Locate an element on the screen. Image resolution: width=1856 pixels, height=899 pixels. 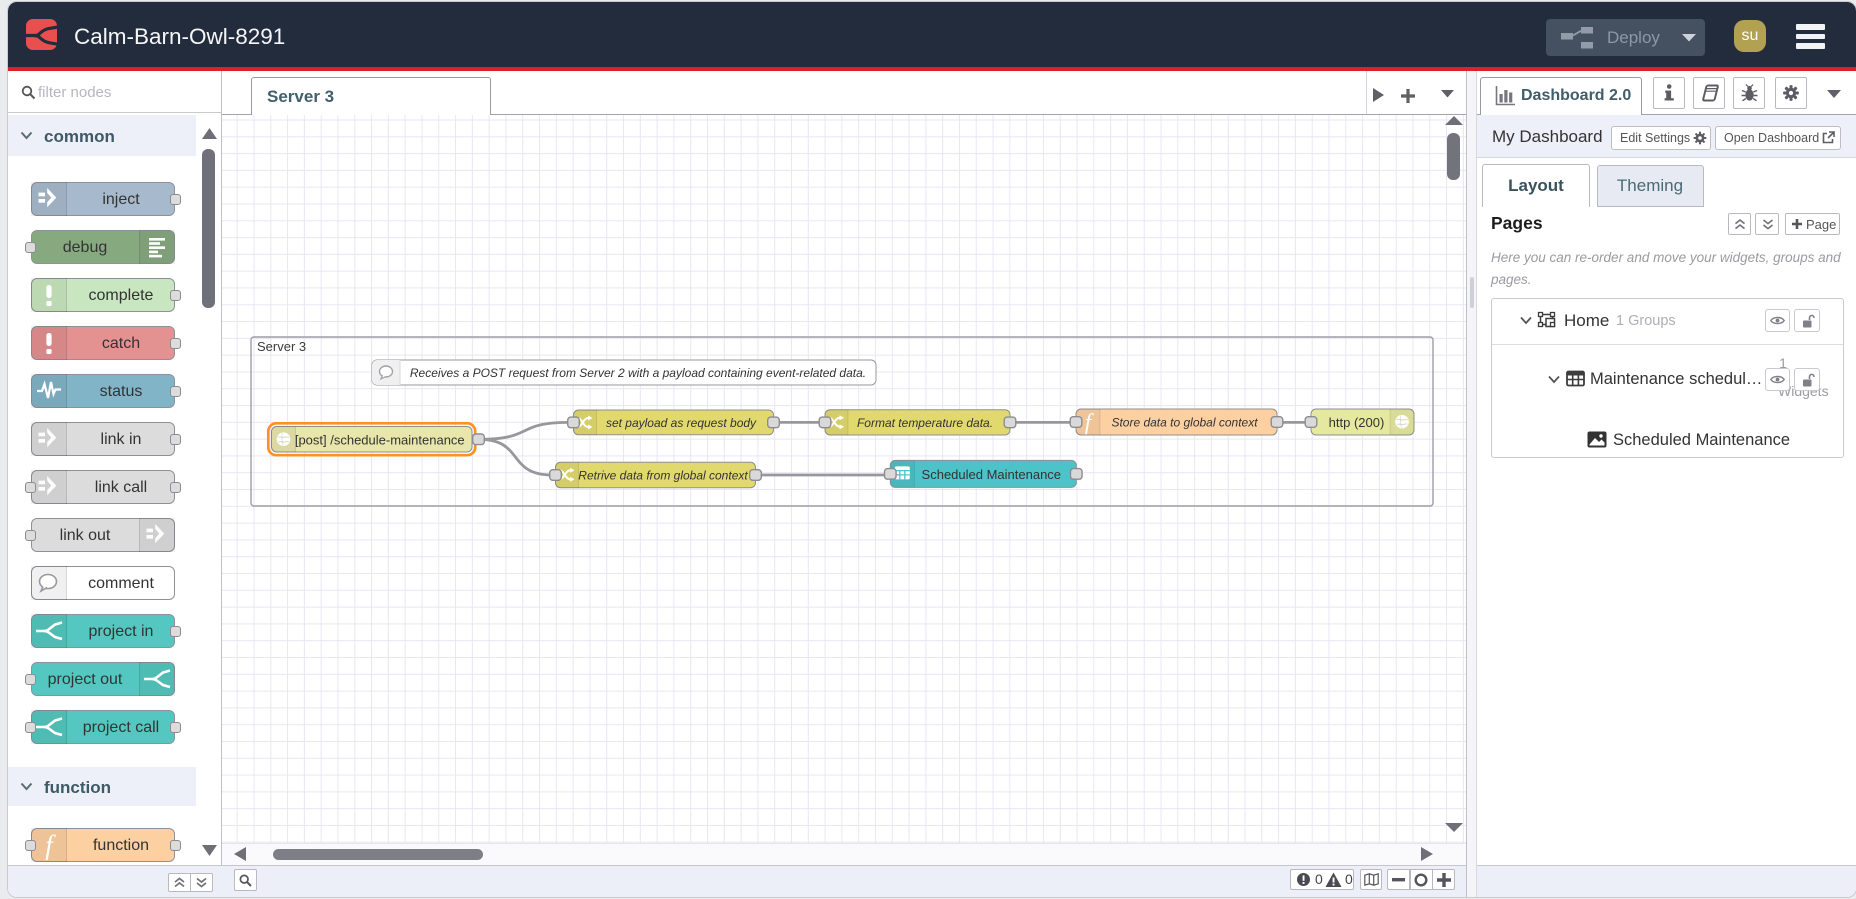
svg-text: Format temperature data. is located at coordinates (925, 423).